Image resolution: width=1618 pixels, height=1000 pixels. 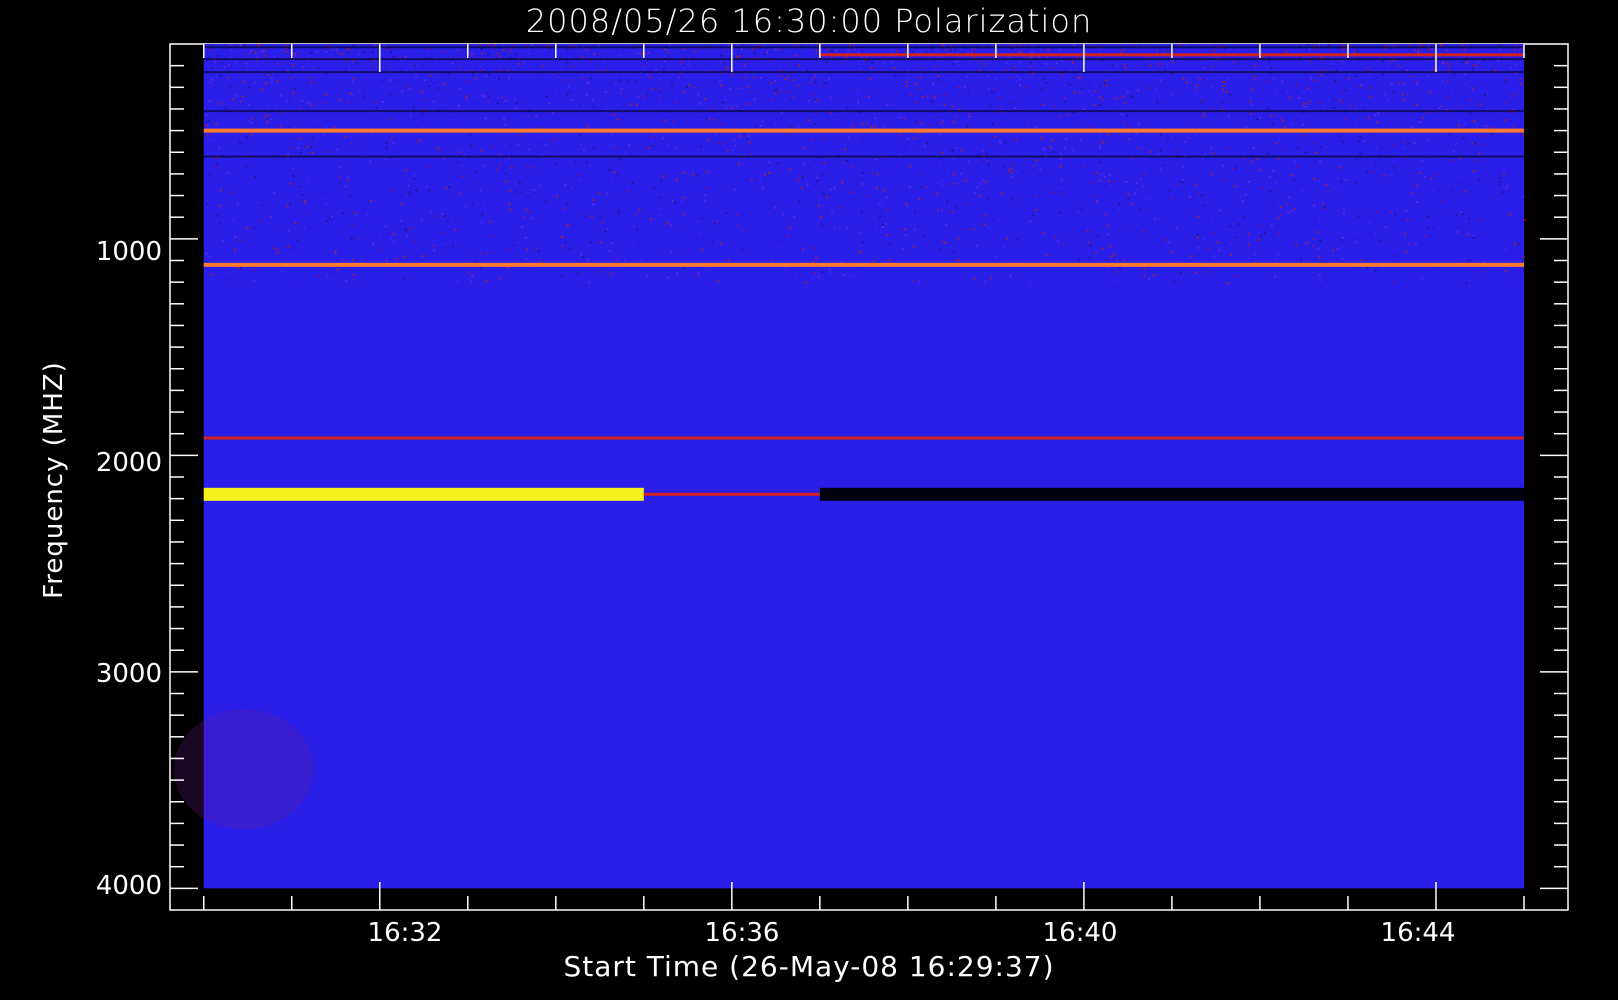 What do you see at coordinates (128, 886) in the screenshot?
I see `y-tick-label: 4000` at bounding box center [128, 886].